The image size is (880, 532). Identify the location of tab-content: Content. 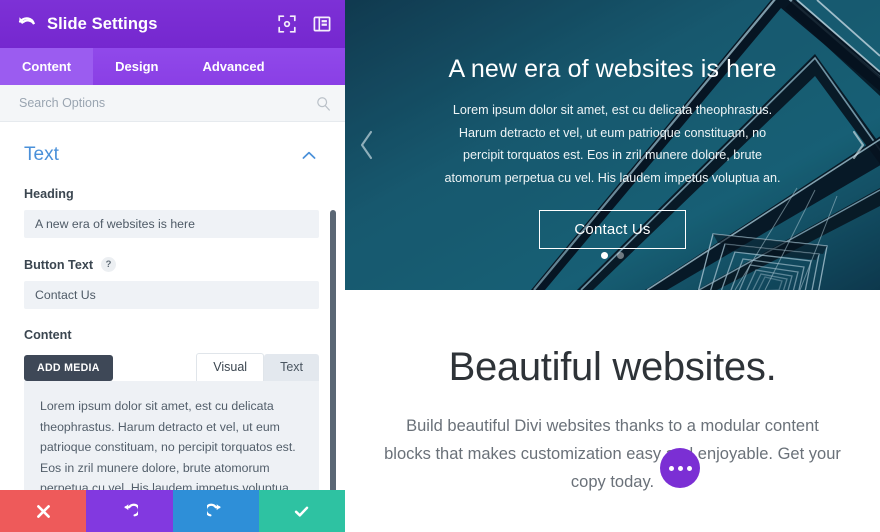
(47, 66).